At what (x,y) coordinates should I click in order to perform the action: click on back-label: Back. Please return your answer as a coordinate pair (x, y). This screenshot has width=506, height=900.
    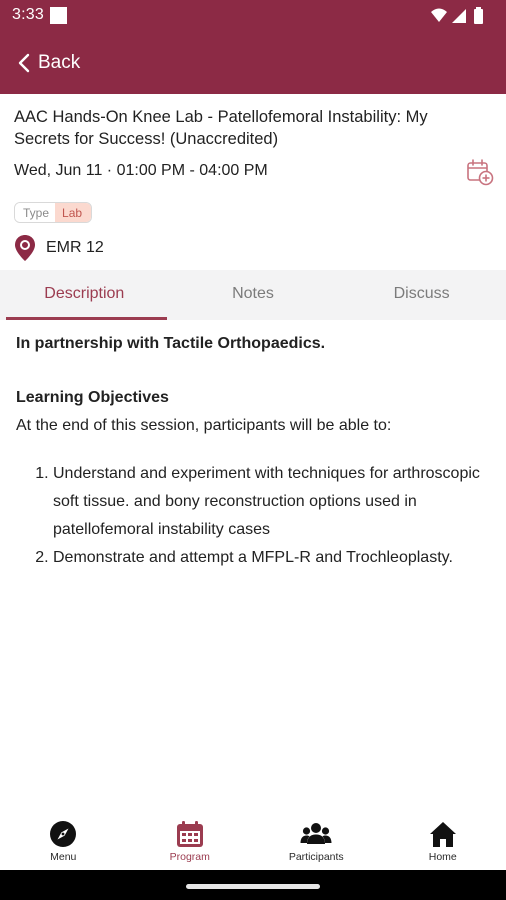
    Looking at the image, I should click on (59, 62).